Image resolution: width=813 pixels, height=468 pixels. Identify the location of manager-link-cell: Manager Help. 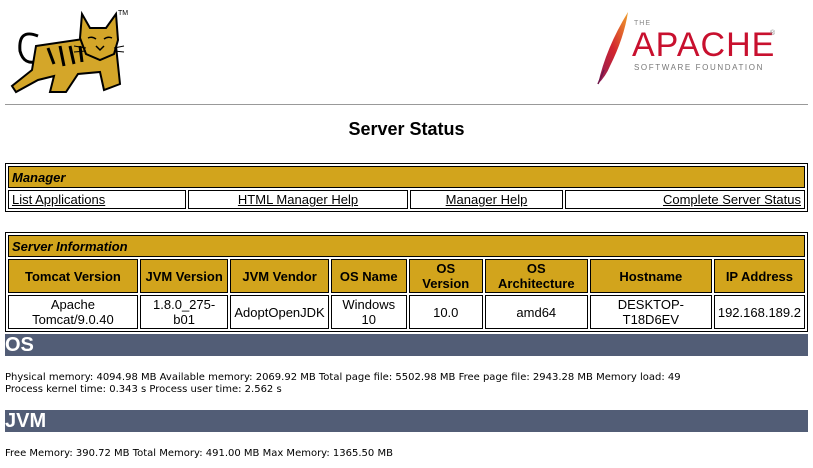
(486, 199).